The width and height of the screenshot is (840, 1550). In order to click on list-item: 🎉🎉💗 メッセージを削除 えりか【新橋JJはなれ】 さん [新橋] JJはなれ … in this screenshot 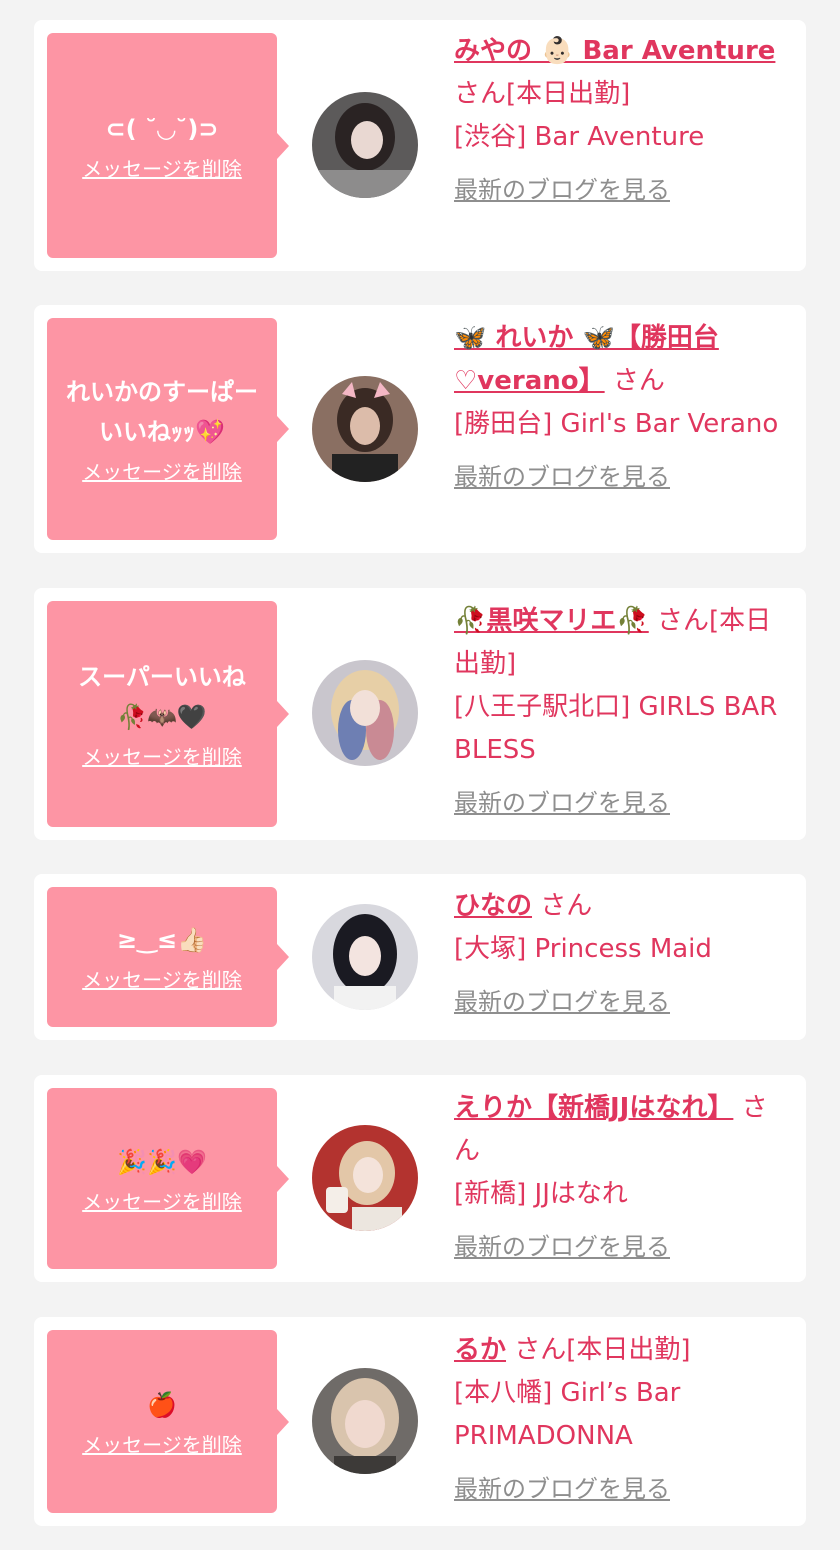, I will do `click(420, 1178)`.